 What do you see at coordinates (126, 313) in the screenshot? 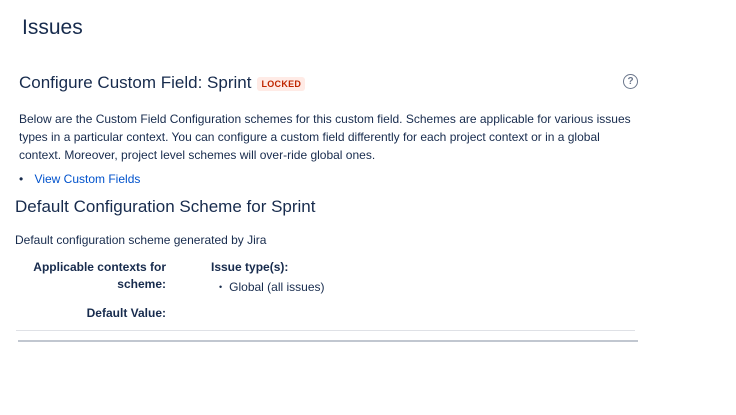
I see `default-value-label: Default Value:` at bounding box center [126, 313].